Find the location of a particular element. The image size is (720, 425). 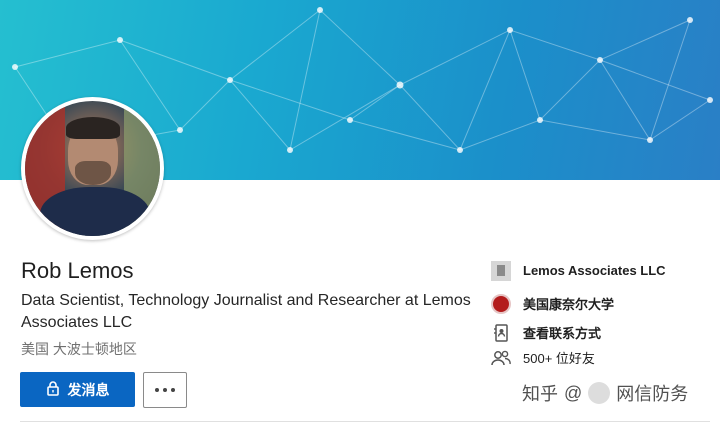

company-row: Lemos Associates LLC is located at coordinates (600, 270).